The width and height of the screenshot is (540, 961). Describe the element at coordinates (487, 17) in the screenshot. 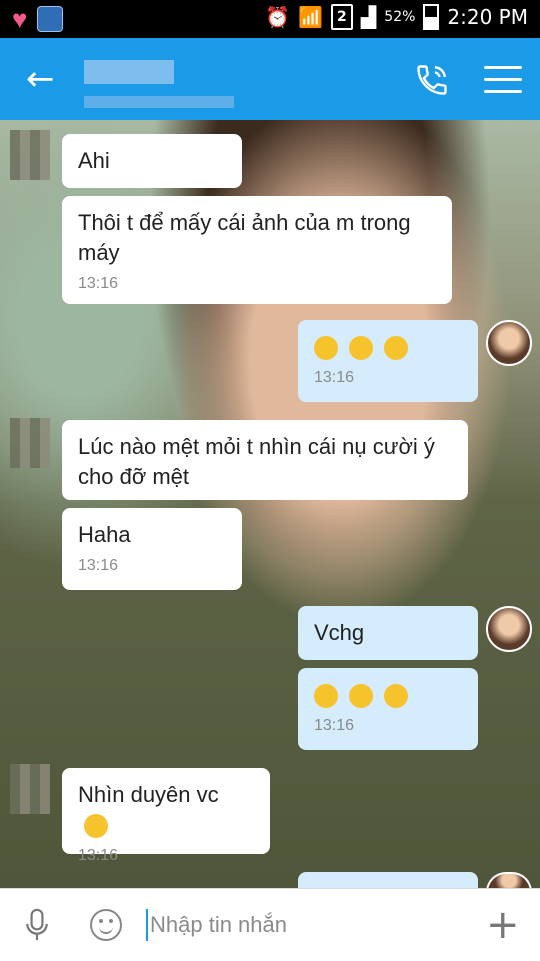

I see `clock: 2:20 PM` at that location.